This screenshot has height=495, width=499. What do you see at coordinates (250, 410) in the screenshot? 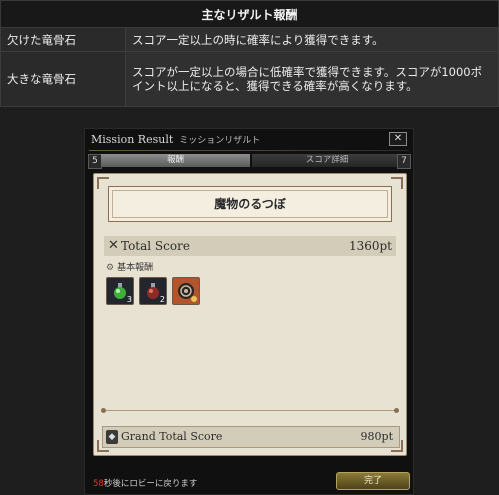
I see `panel-divider` at bounding box center [250, 410].